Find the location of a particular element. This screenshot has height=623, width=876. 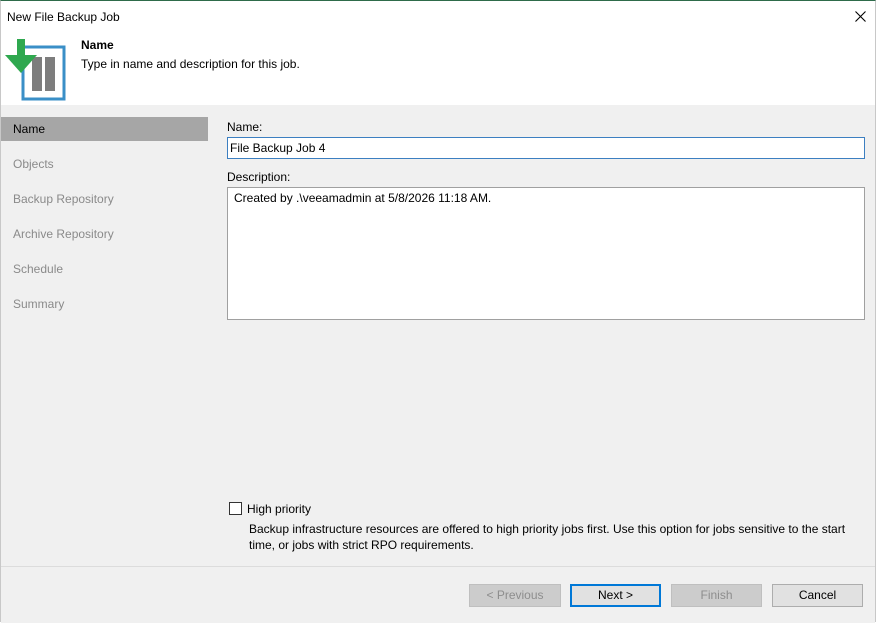

step-name: Name is located at coordinates (104, 129).